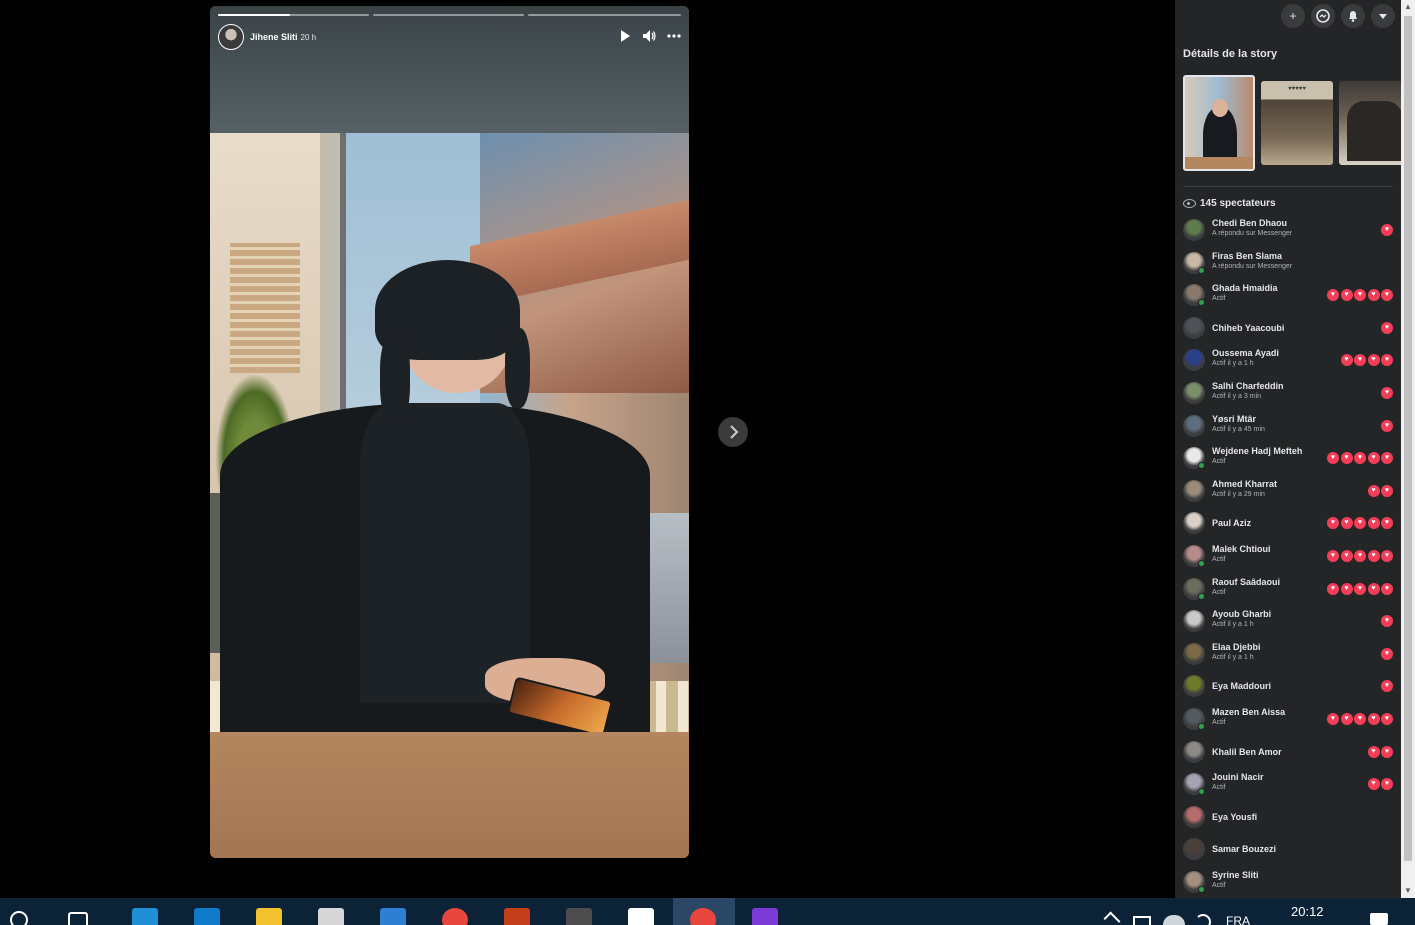  What do you see at coordinates (1289, 491) in the screenshot?
I see `viewer-row: Ahmed Kharrat Actif il y a 29 min ♥ ♥` at bounding box center [1289, 491].